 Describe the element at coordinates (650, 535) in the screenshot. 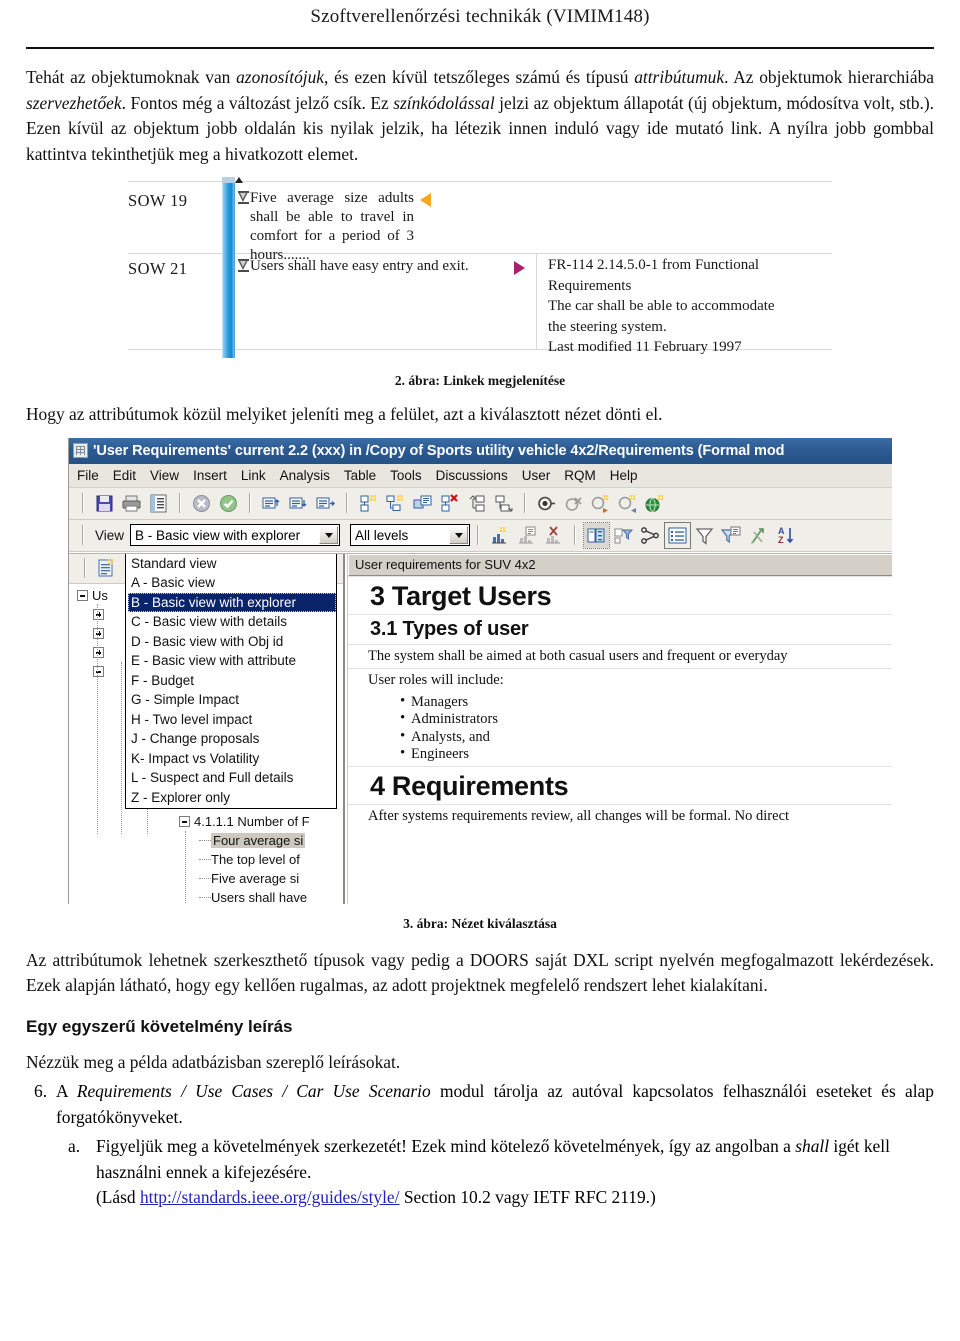

I see `traceability-explorer-icon` at that location.